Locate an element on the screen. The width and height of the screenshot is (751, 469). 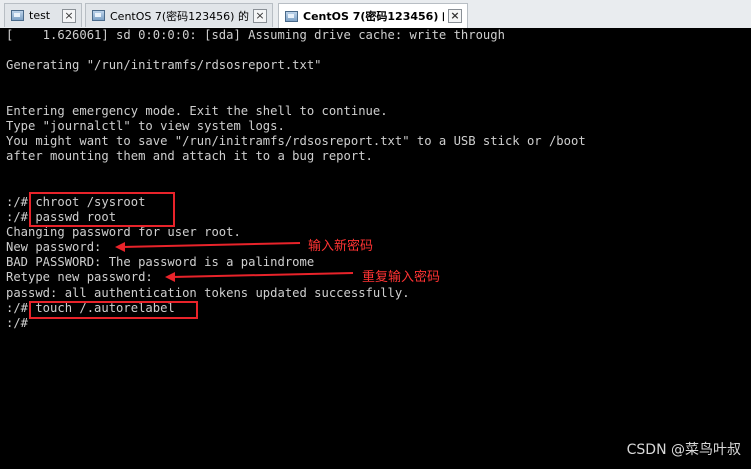
annotation-new-password: 输入新密码 is located at coordinates (341, 246).